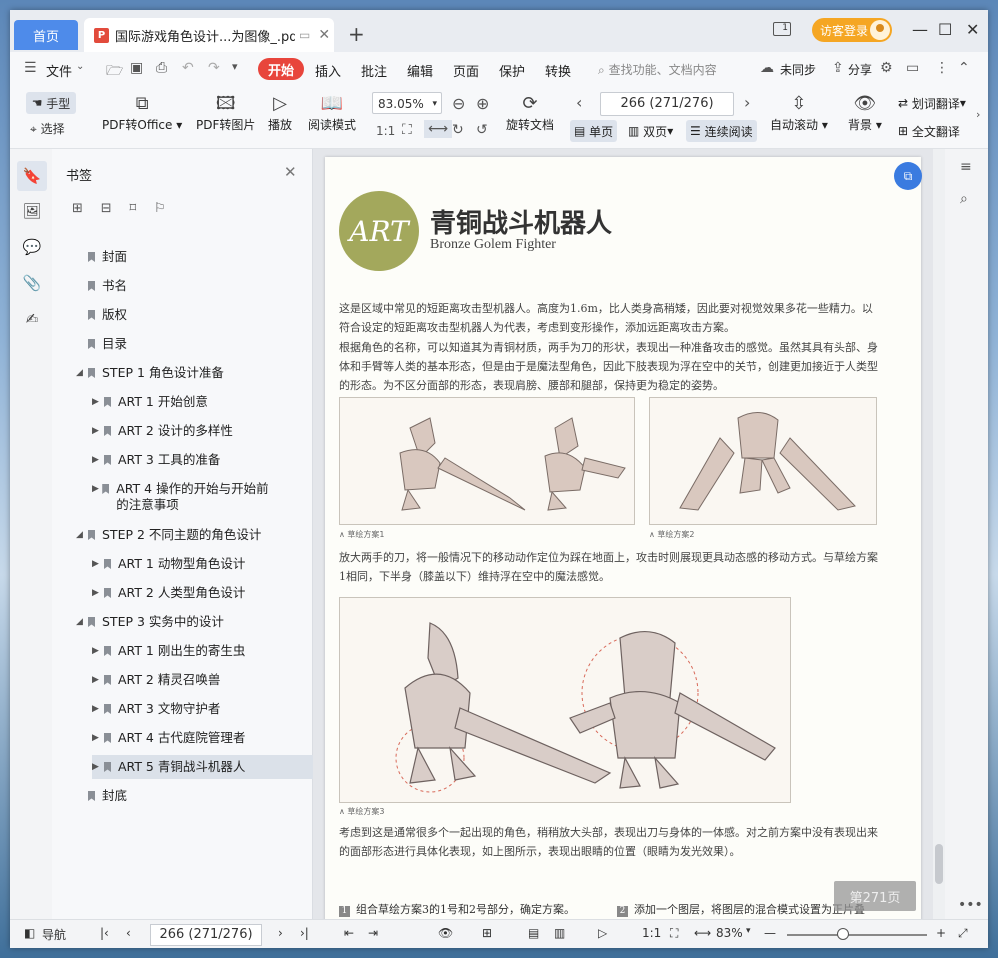 This screenshot has height=958, width=998. Describe the element at coordinates (225, 112) in the screenshot. I see `pdf-to-image-button: 🖾 PDF转图片` at that location.